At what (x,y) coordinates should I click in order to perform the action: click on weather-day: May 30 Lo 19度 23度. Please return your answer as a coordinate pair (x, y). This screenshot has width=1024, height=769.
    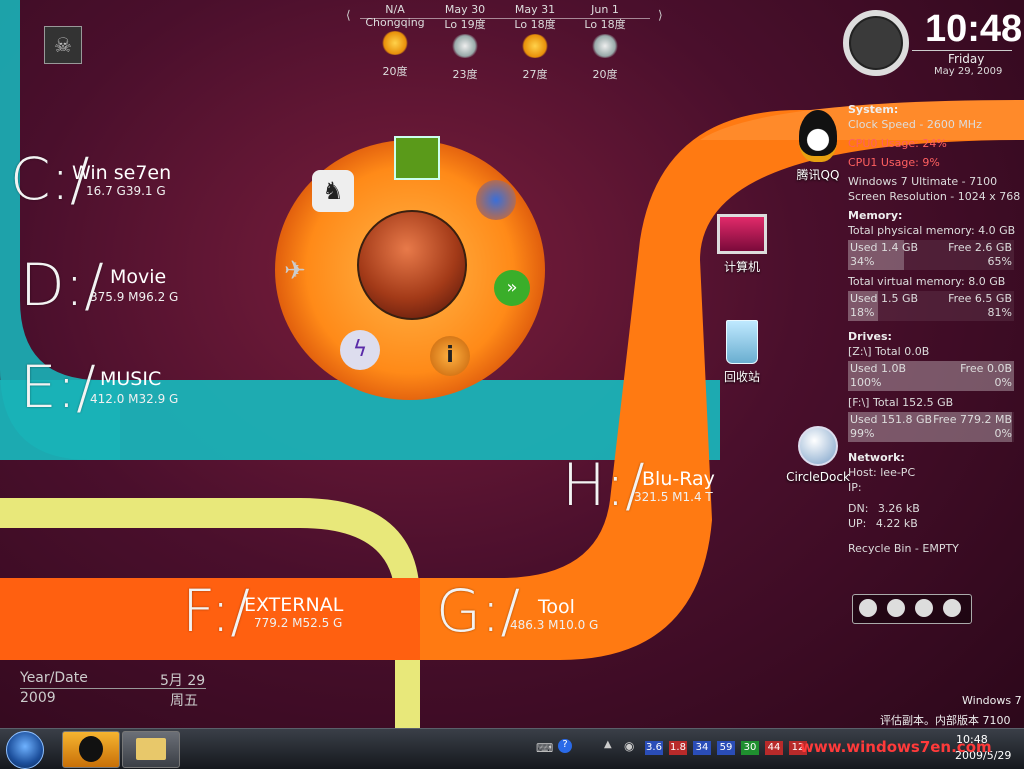
    Looking at the image, I should click on (465, 42).